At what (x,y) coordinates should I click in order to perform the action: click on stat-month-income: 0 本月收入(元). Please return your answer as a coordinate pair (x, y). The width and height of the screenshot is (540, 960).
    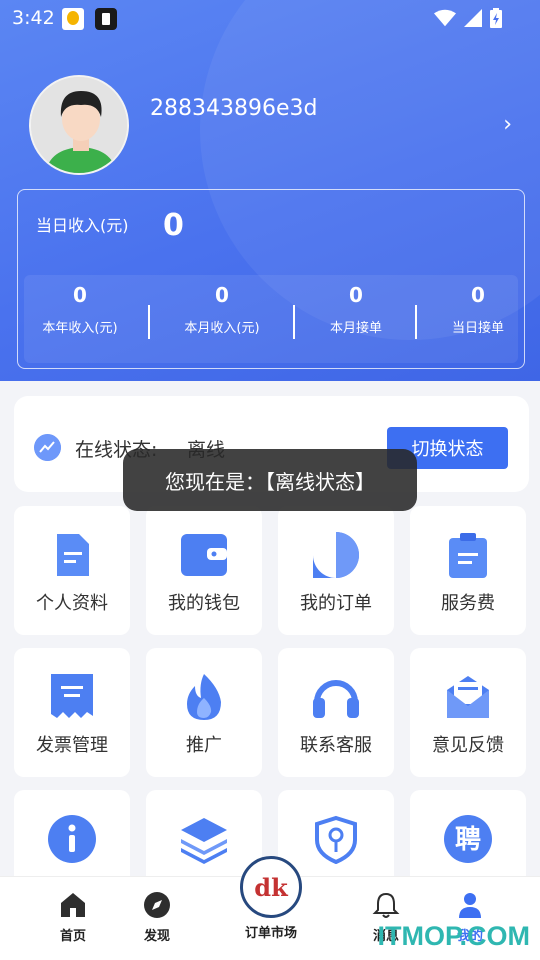
    Looking at the image, I should click on (222, 309).